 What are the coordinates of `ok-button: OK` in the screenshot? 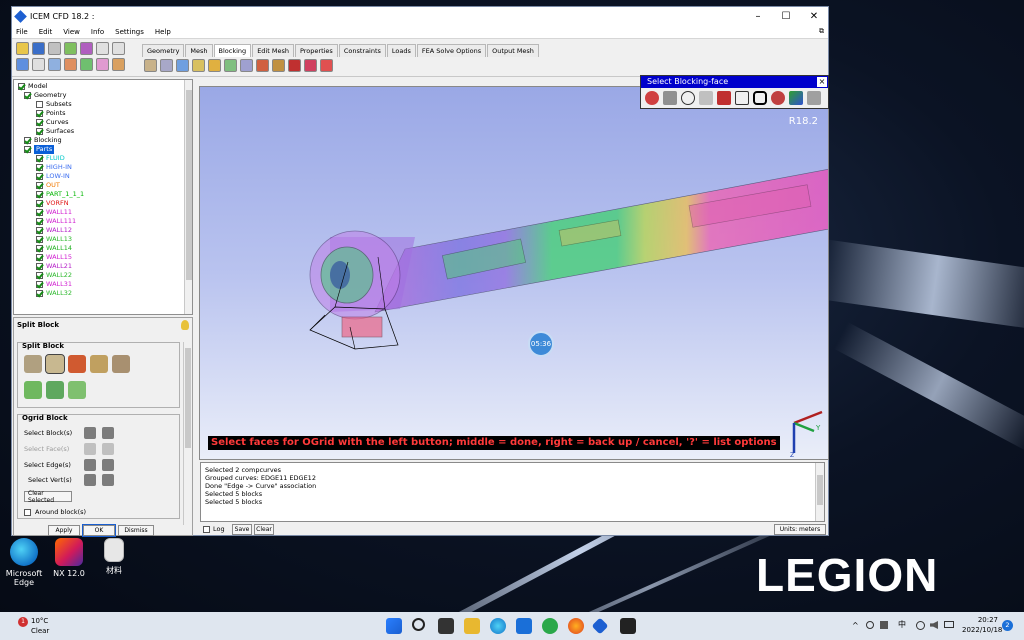 It's located at (99, 530).